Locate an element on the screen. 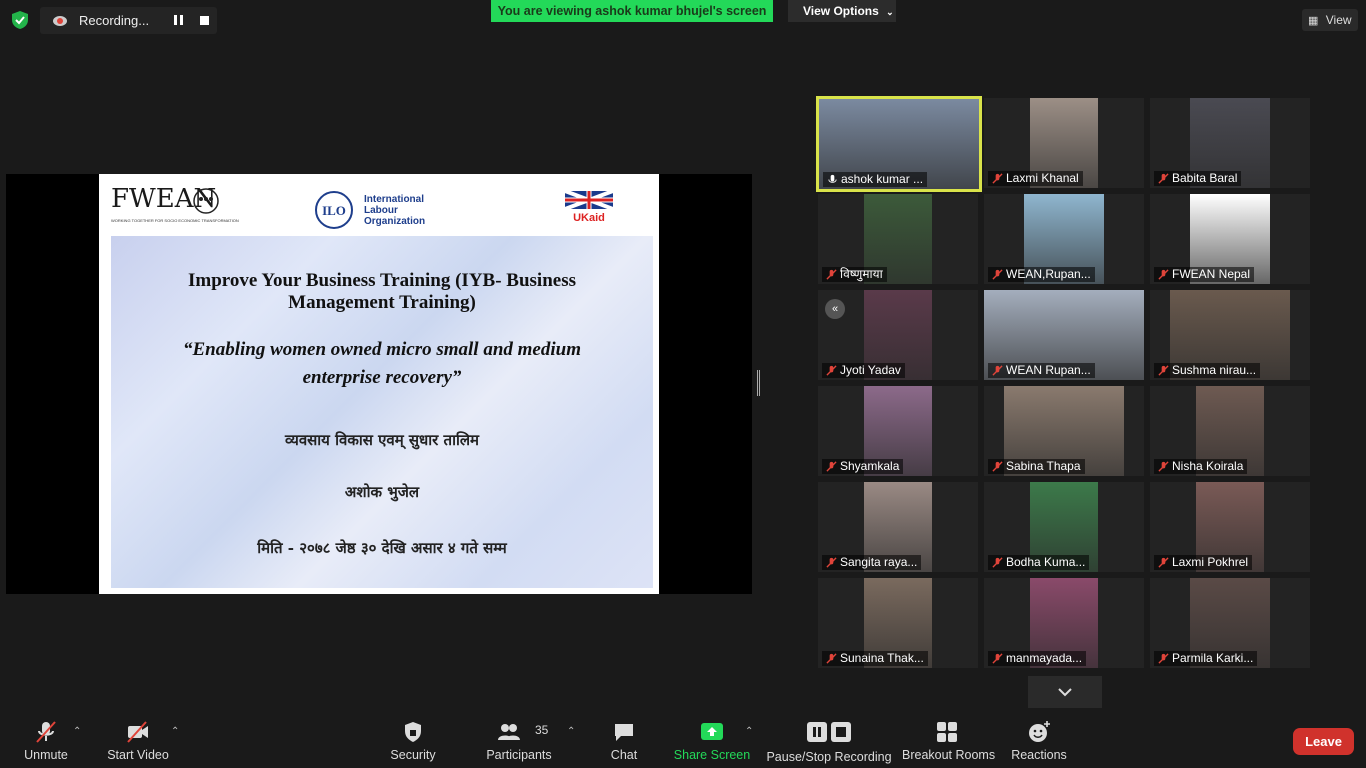 Image resolution: width=1366 pixels, height=768 pixels. shield-check-icon is located at coordinates (20, 20).